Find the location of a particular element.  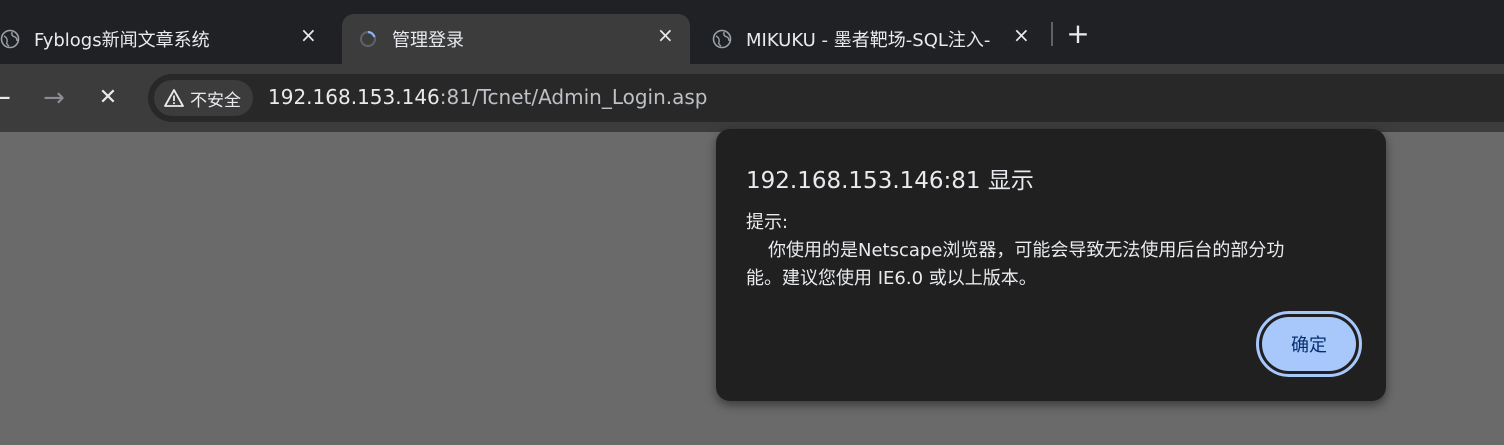

security-label: 不安全 is located at coordinates (215, 100).